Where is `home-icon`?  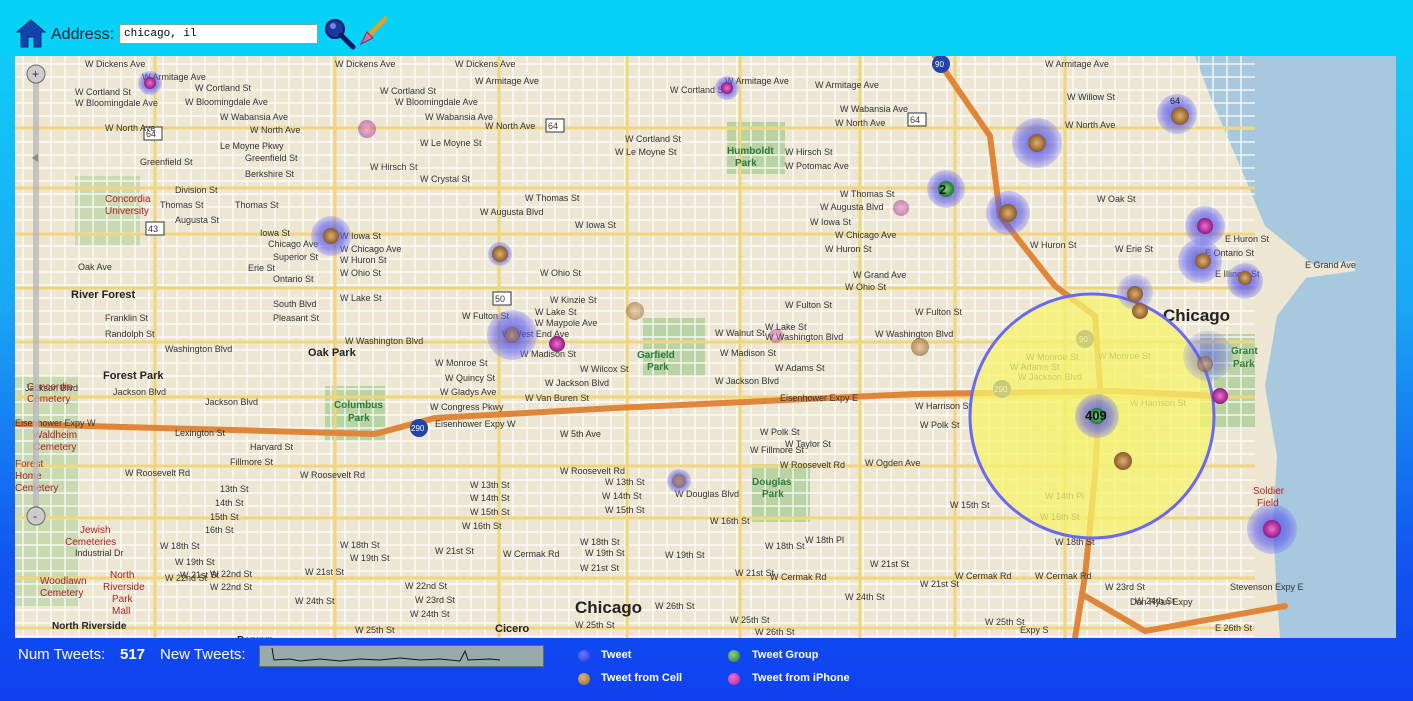
home-icon is located at coordinates (31, 33).